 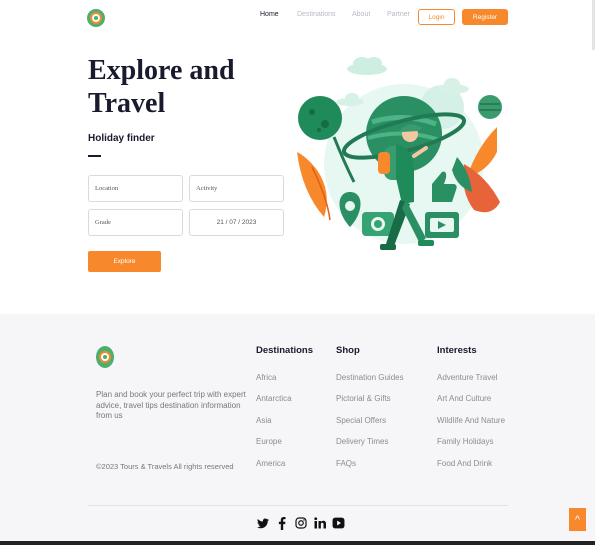 What do you see at coordinates (312, 184) in the screenshot?
I see `leaf-icon` at bounding box center [312, 184].